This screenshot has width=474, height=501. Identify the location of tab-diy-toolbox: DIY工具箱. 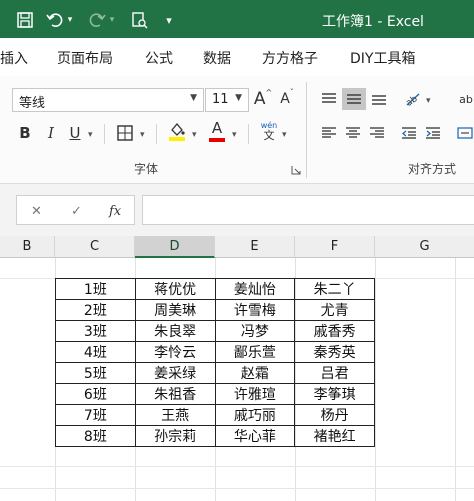
(382, 58).